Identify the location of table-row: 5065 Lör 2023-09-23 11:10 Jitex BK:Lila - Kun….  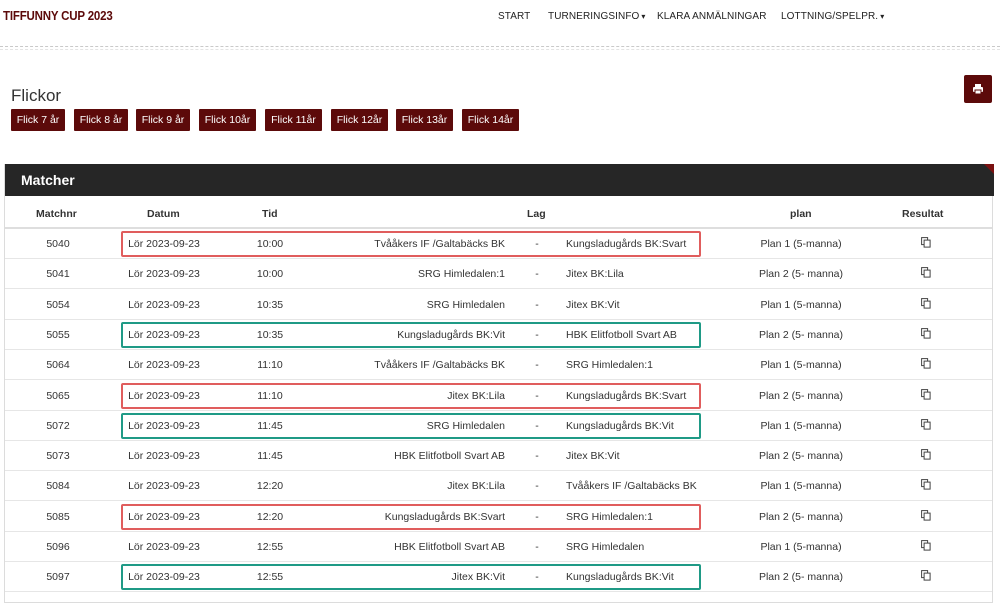
(498, 396).